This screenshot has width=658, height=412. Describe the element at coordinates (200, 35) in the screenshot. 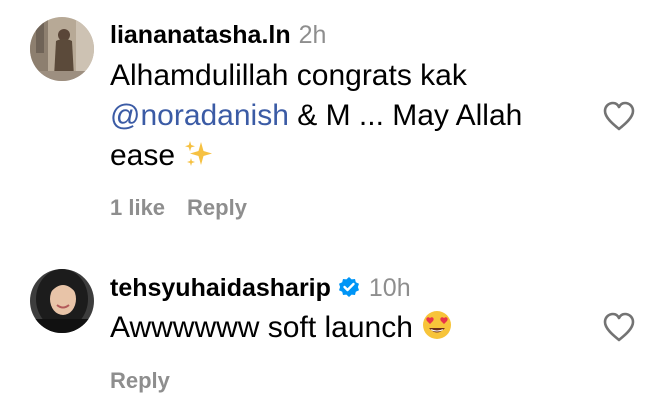

I see `username-text: liananatasha.ln` at that location.